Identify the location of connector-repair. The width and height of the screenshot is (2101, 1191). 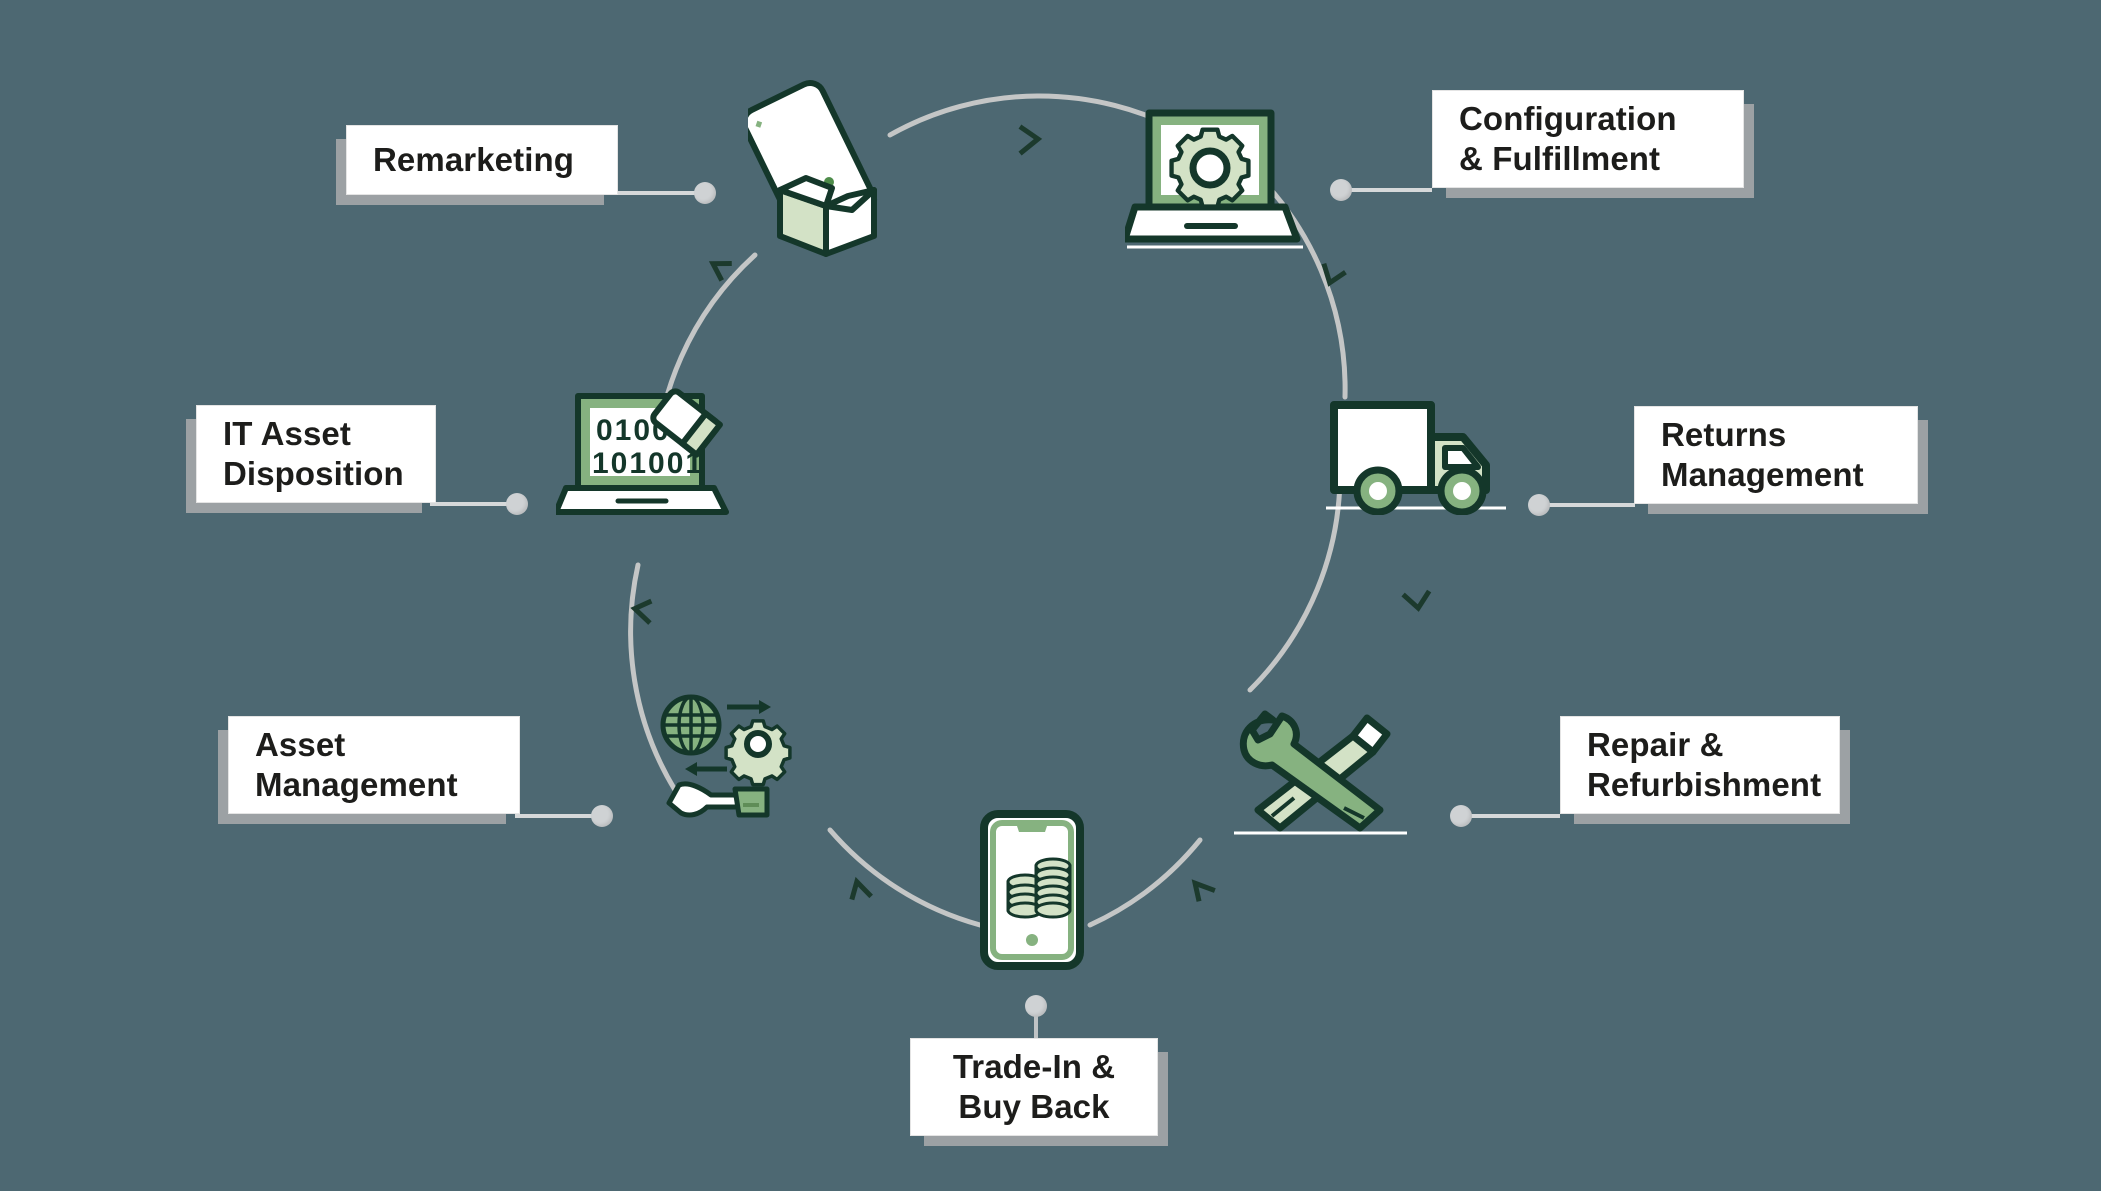
(1515, 816).